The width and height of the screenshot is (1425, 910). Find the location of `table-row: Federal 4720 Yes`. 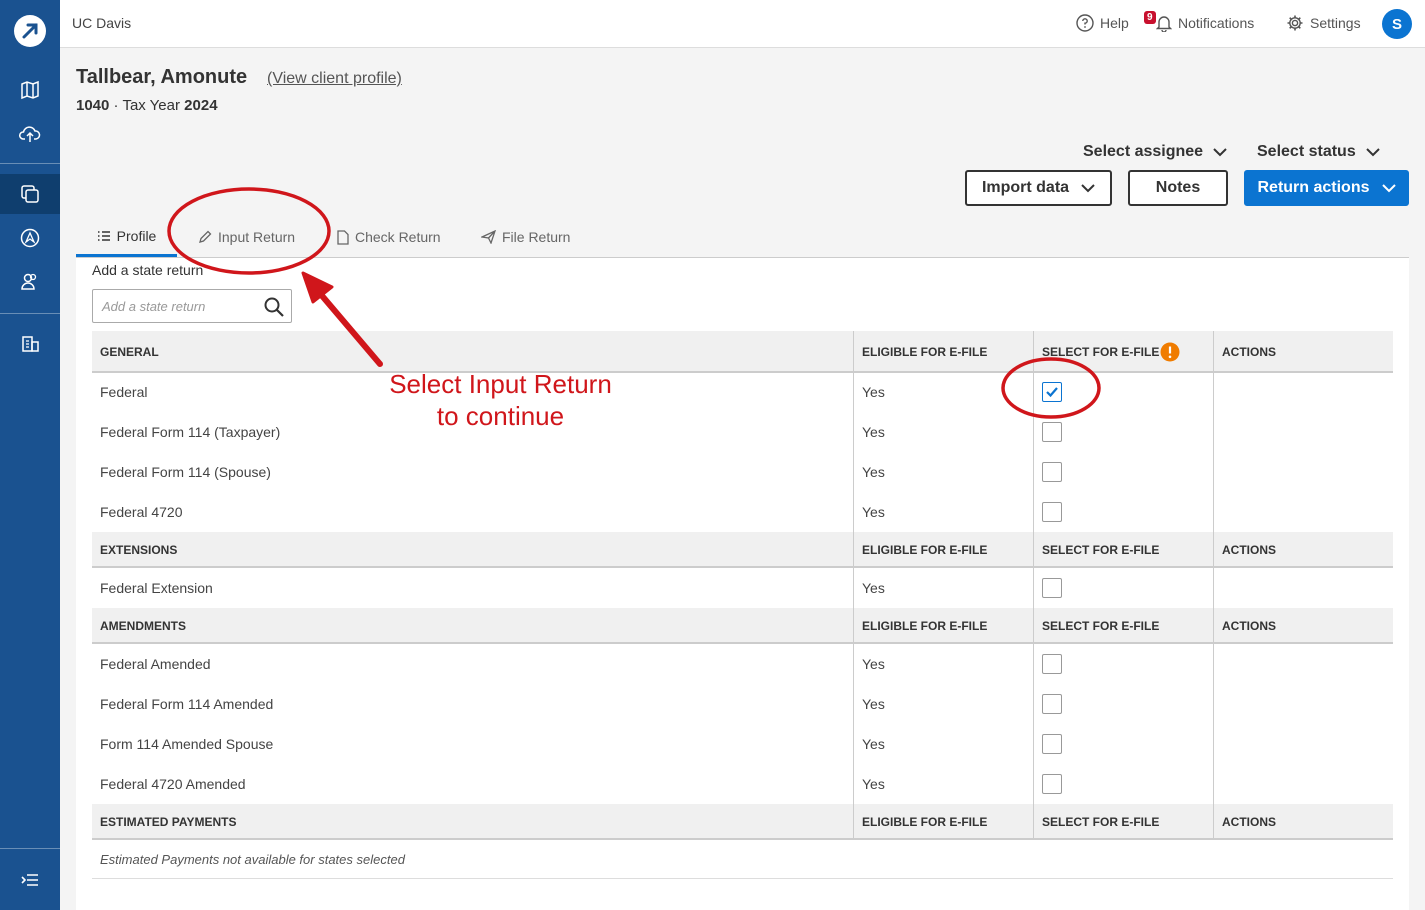

table-row: Federal 4720 Yes is located at coordinates (742, 512).